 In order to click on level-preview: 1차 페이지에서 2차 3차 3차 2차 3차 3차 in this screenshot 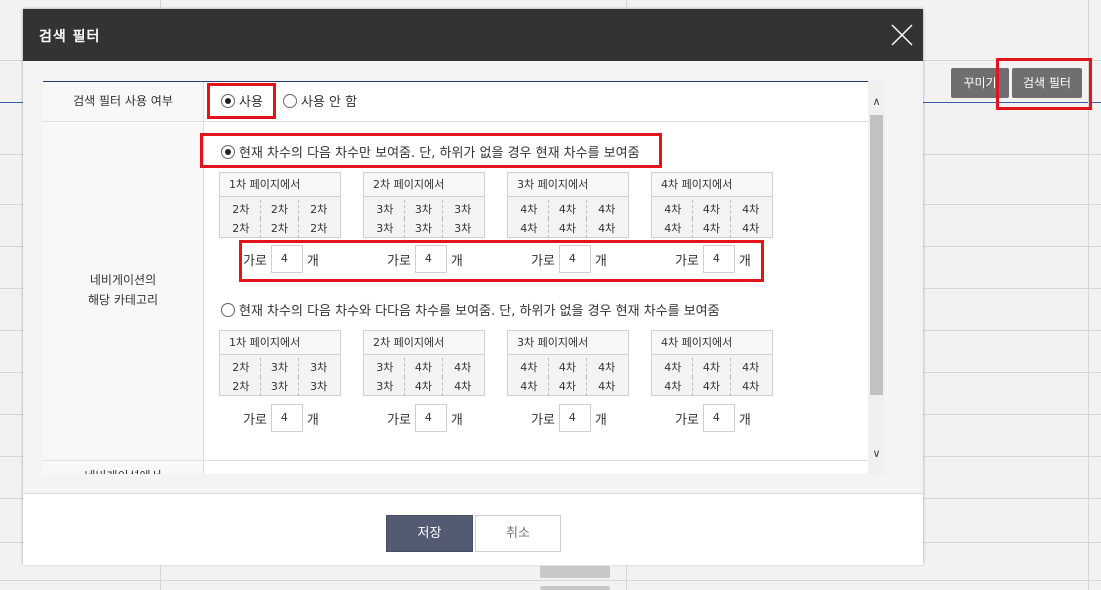, I will do `click(280, 363)`.